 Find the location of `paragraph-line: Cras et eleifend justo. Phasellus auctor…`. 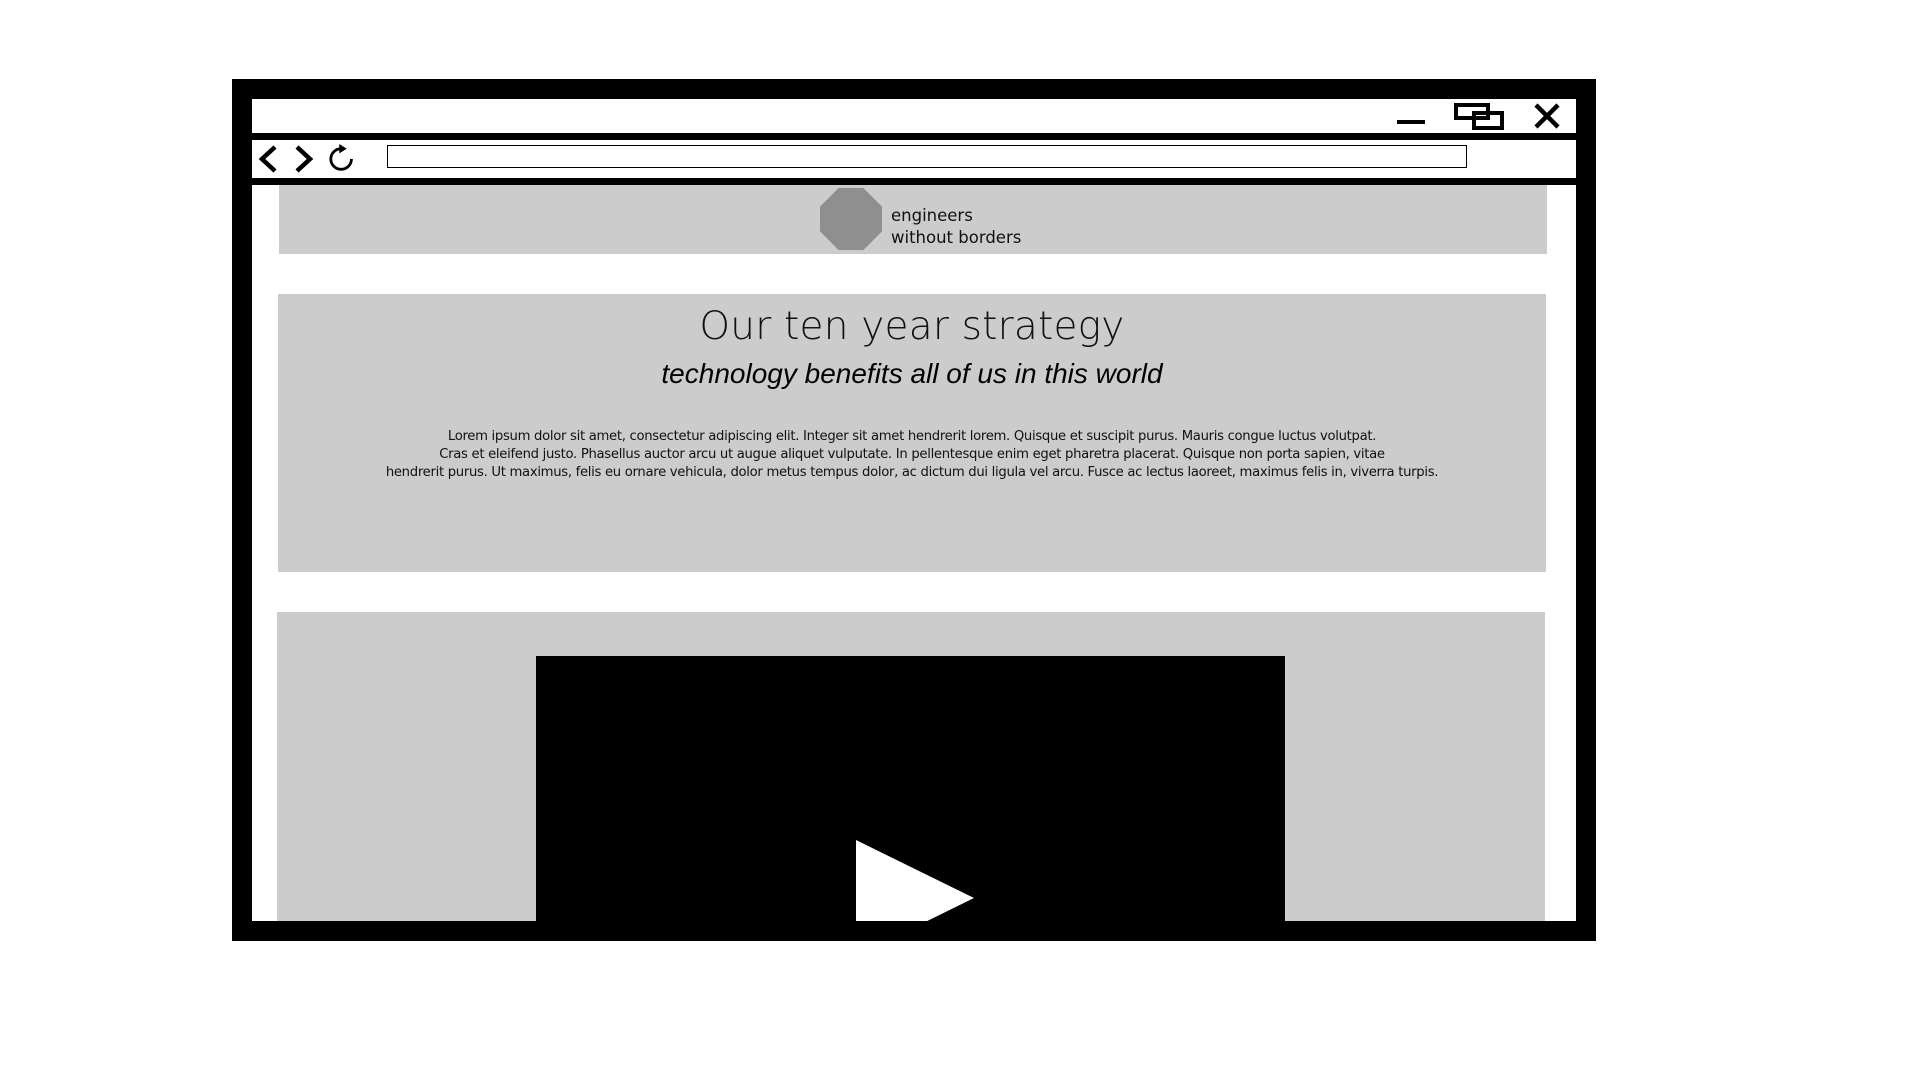

paragraph-line: Cras et eleifend justo. Phasellus auctor… is located at coordinates (912, 454).